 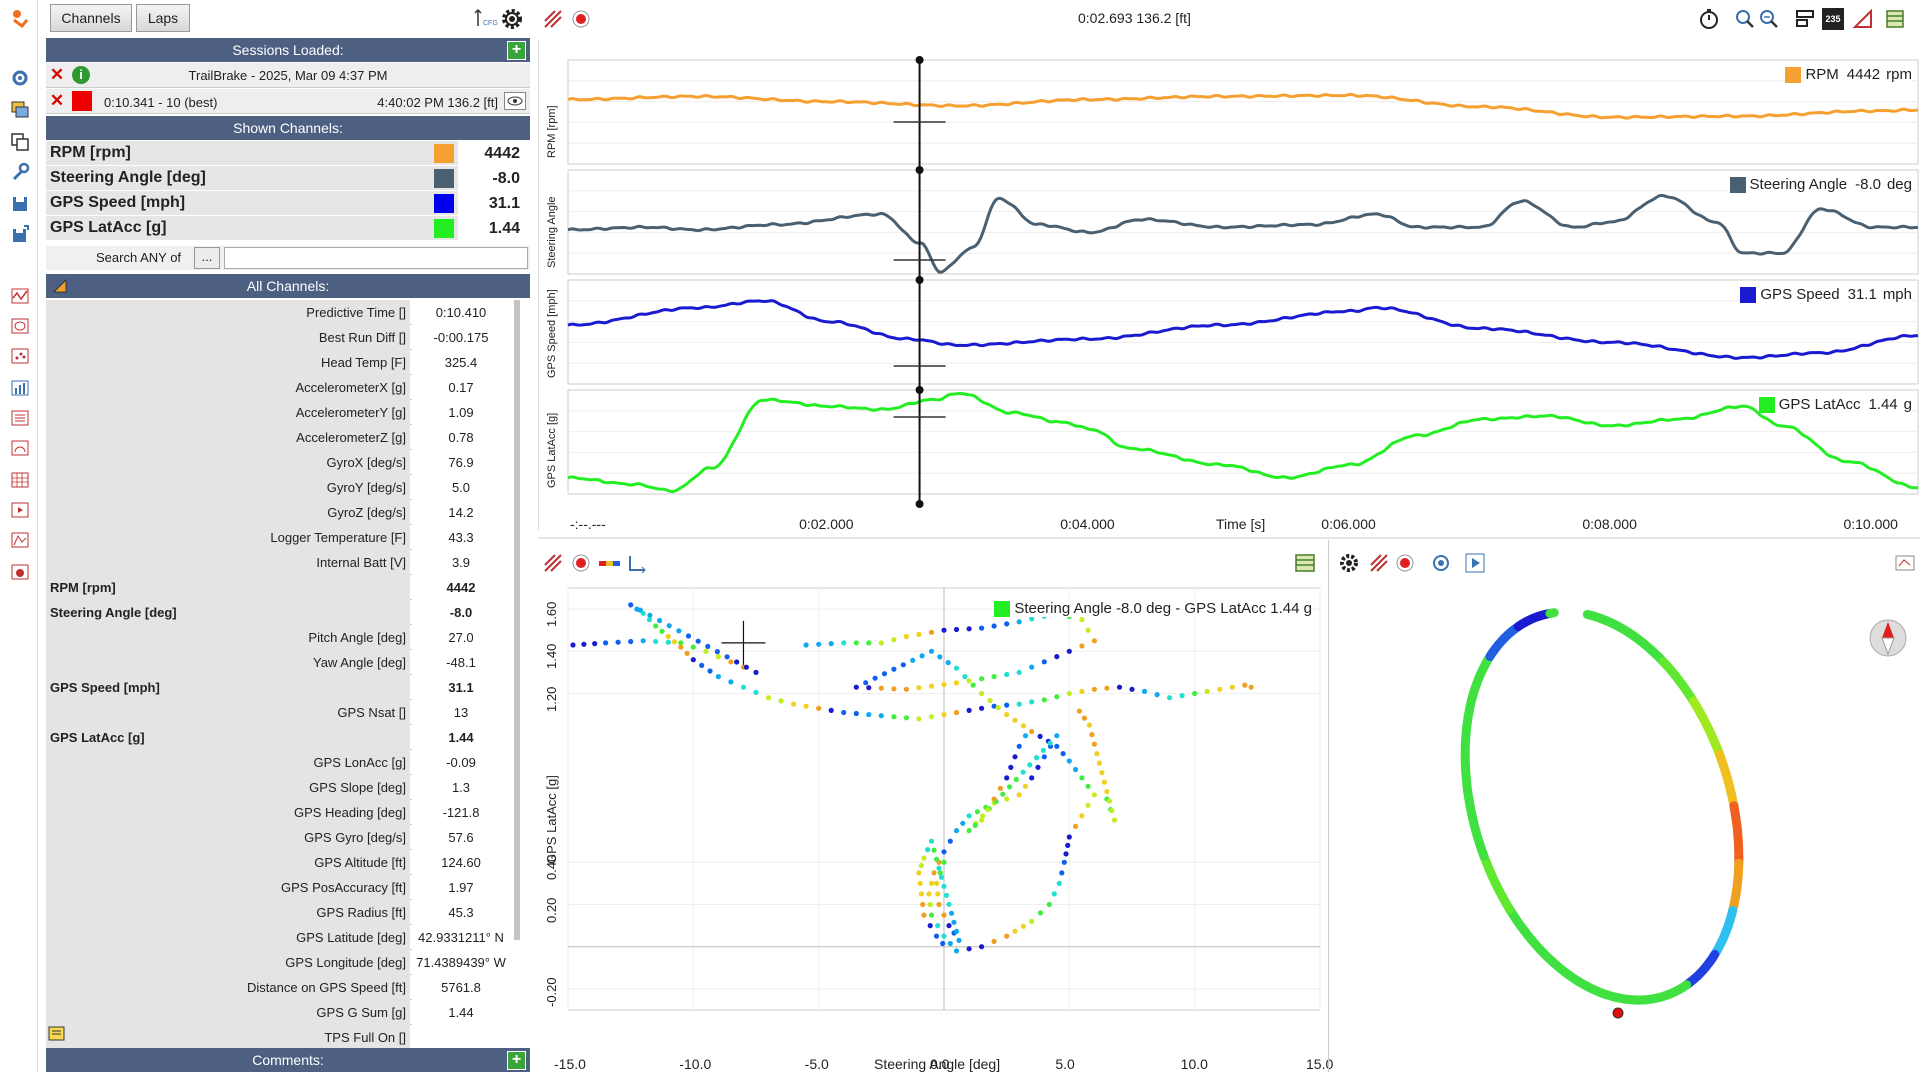 I want to click on all-channel-row: GPS Longitude [deg] 71.4389439° W, so click(x=278, y=962).